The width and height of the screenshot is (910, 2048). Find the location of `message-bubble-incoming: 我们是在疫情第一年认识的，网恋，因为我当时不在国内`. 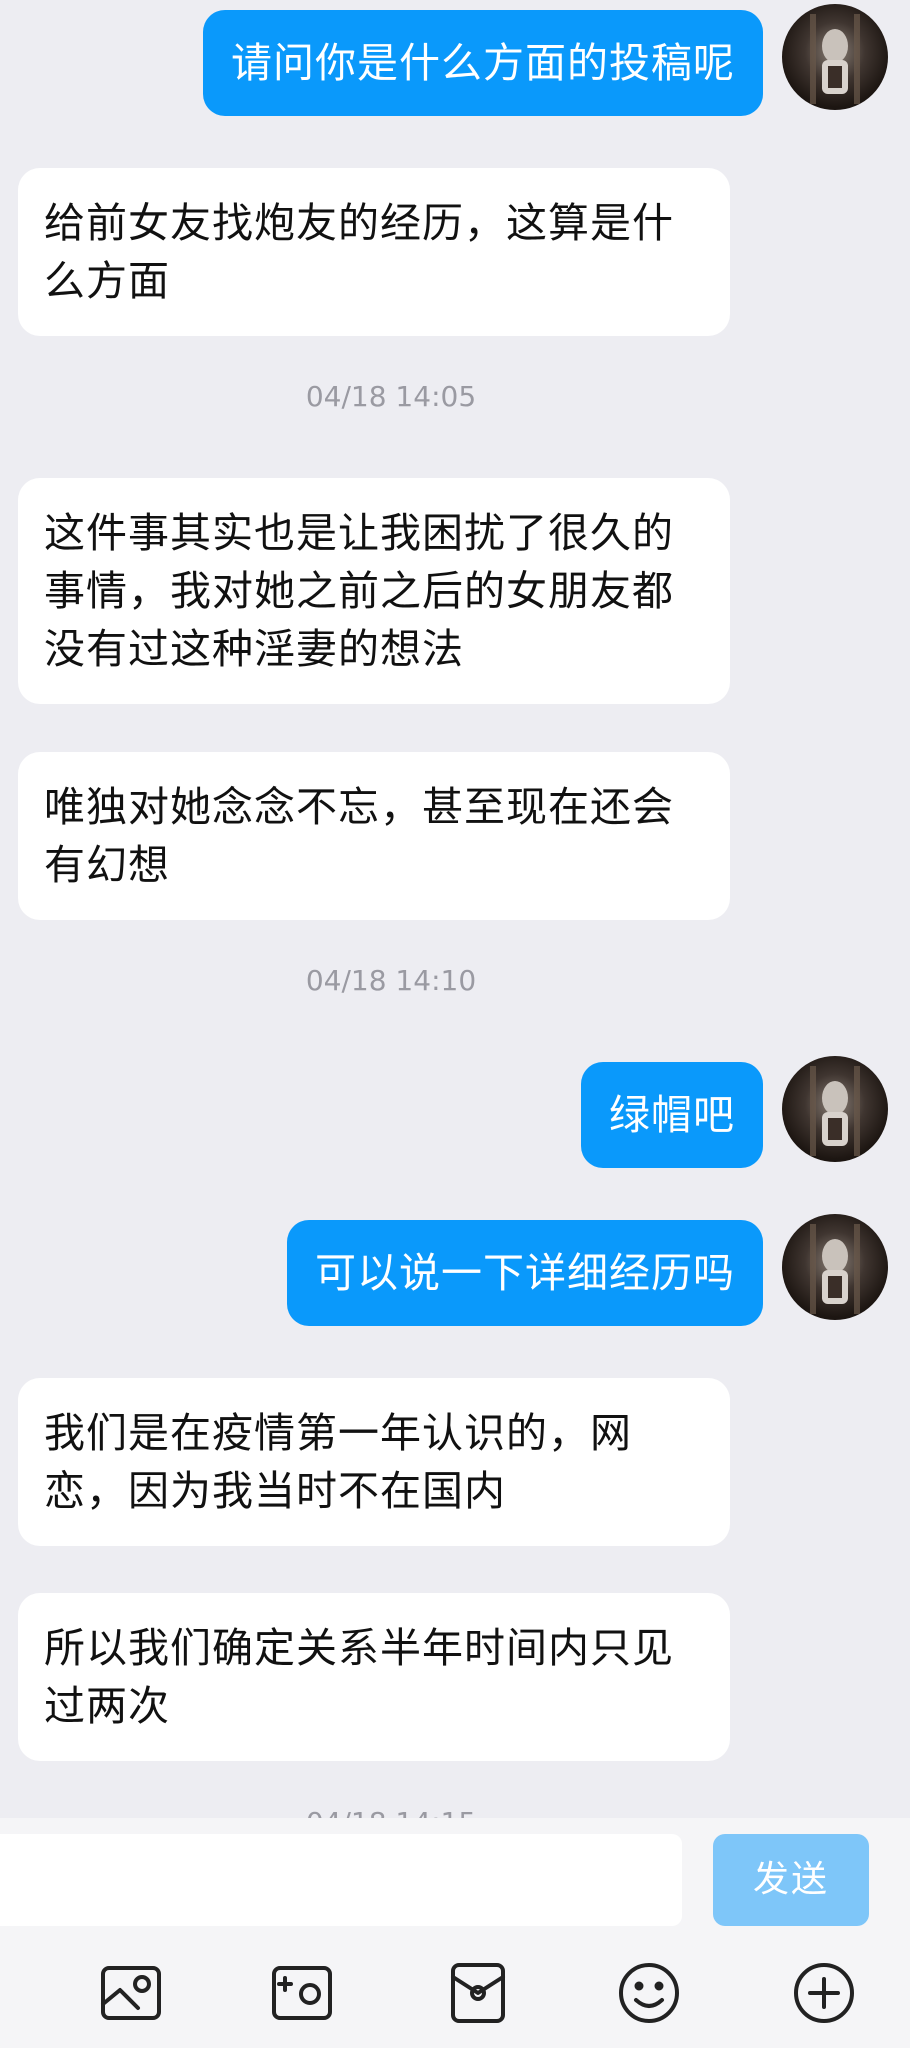

message-bubble-incoming: 我们是在疫情第一年认识的，网恋，因为我当时不在国内 is located at coordinates (374, 1462).